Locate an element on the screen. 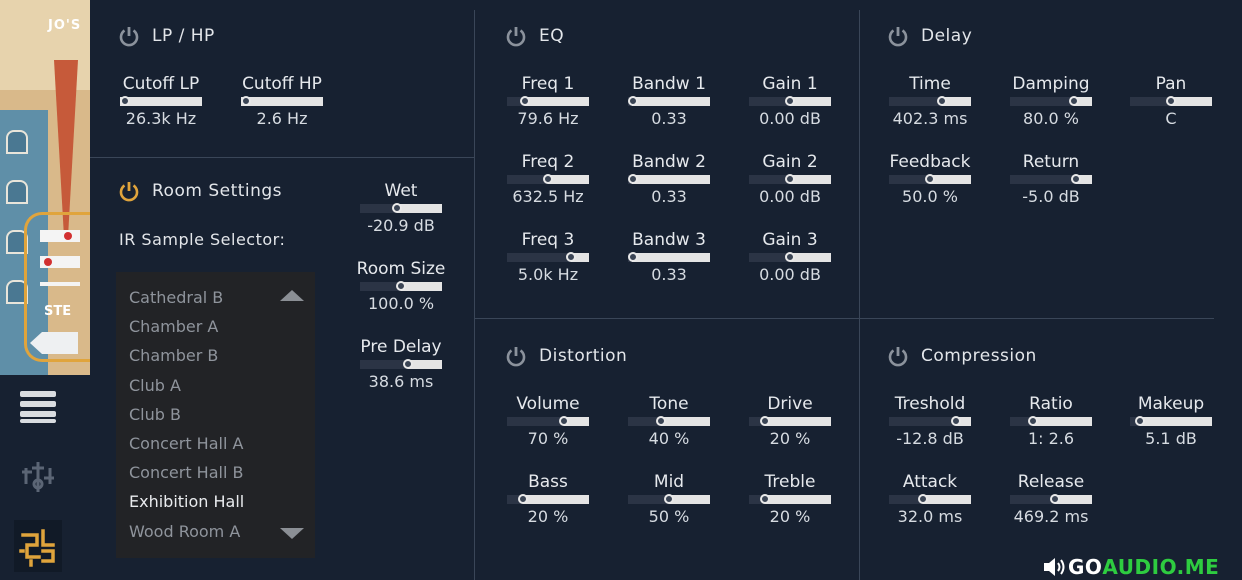 The height and width of the screenshot is (580, 1242). bandw-1-slider is located at coordinates (668, 101).